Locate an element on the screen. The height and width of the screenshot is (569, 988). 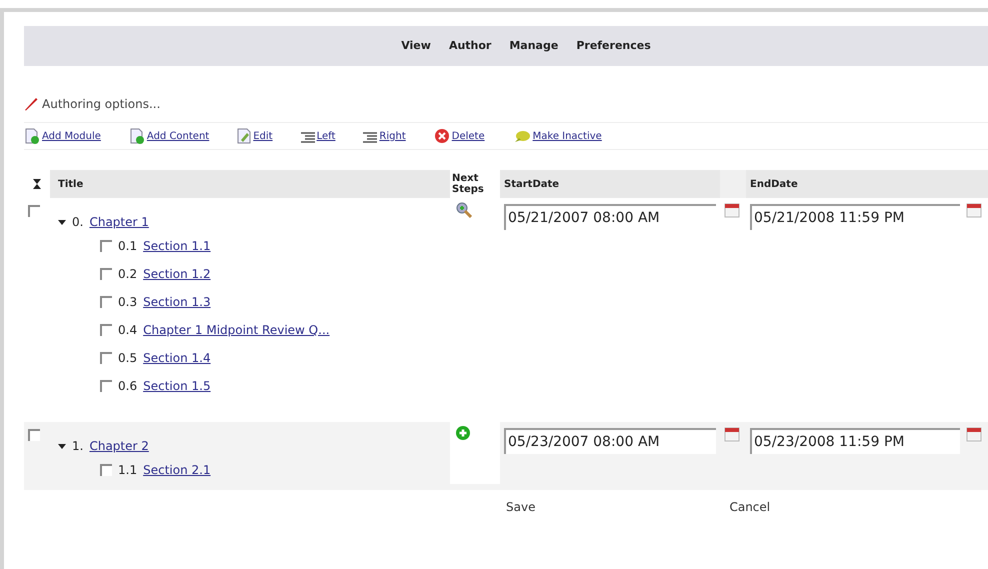
nav-link: Preferences is located at coordinates (613, 46).